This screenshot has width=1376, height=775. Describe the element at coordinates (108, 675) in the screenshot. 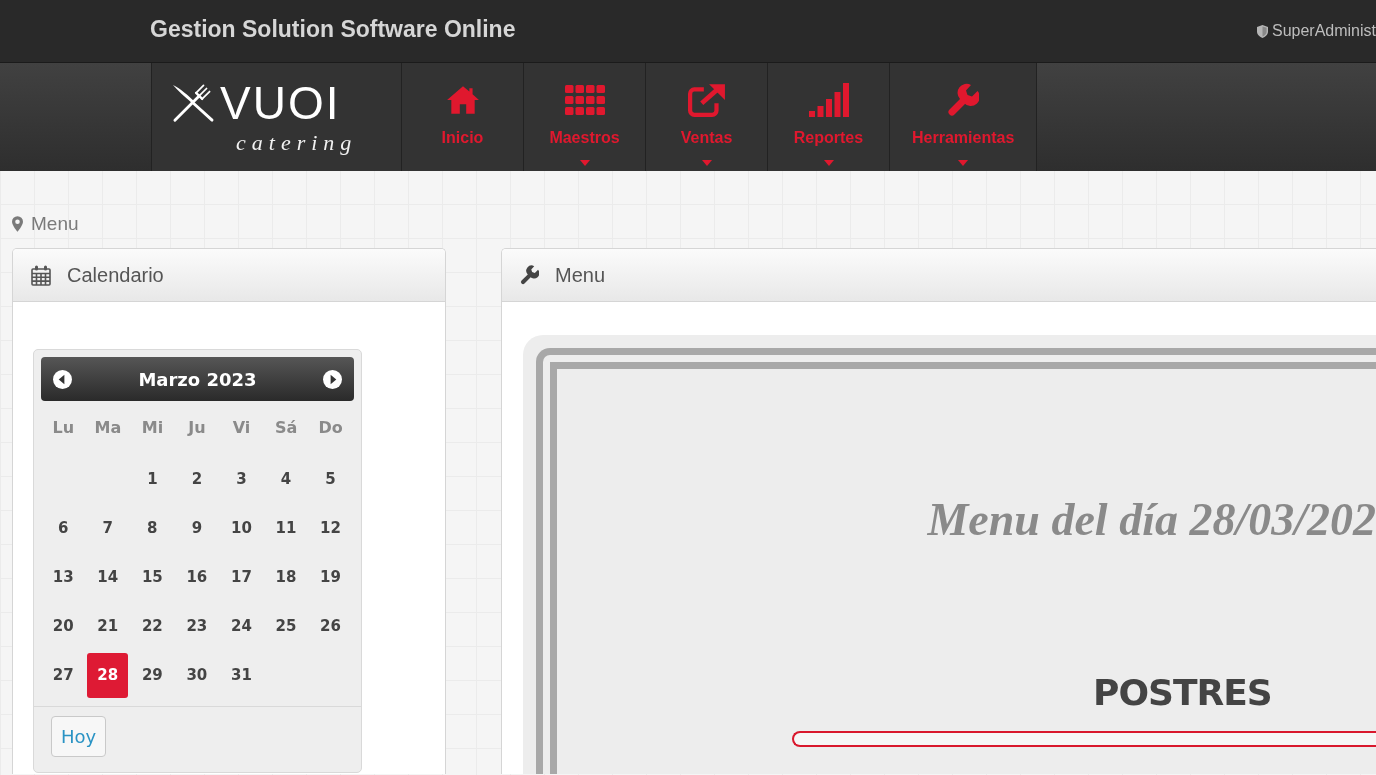

I see `calendar-day: 28` at that location.